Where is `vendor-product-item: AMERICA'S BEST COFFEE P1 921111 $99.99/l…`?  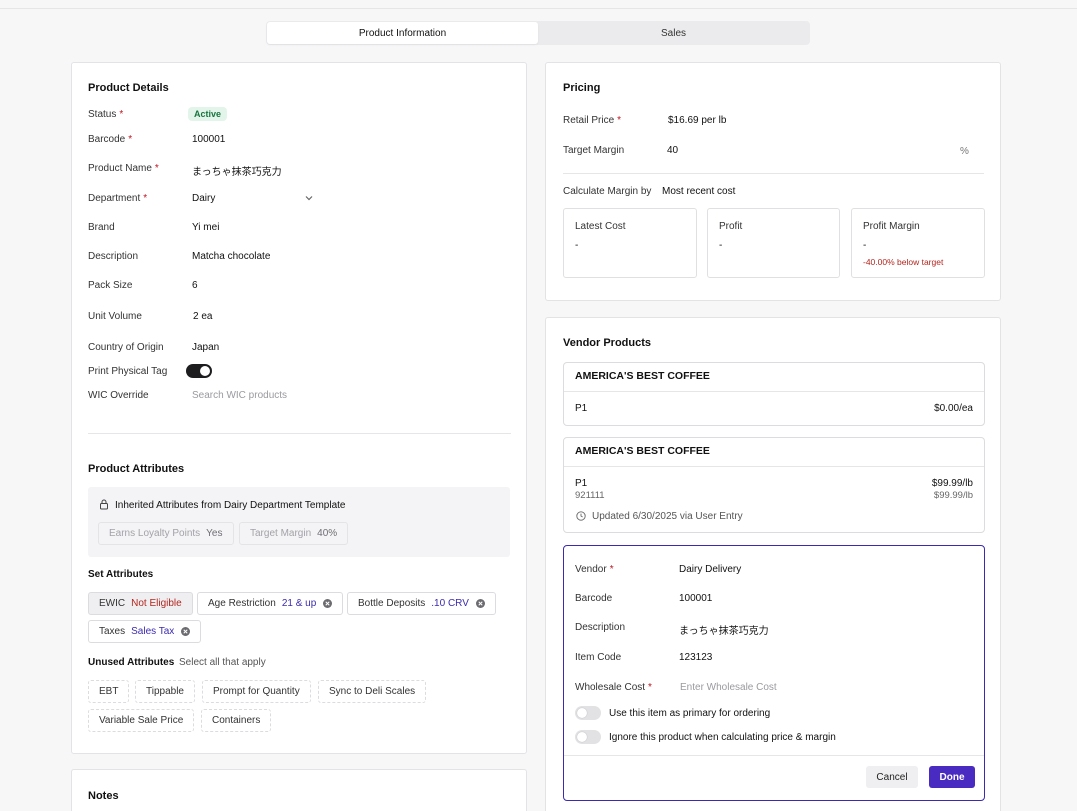
vendor-product-item: AMERICA'S BEST COFFEE P1 921111 $99.99/l… is located at coordinates (774, 485).